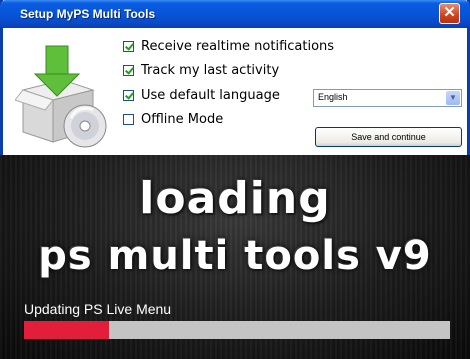 This screenshot has height=359, width=470. I want to click on status-text: Updating PS Live Menu, so click(98, 309).